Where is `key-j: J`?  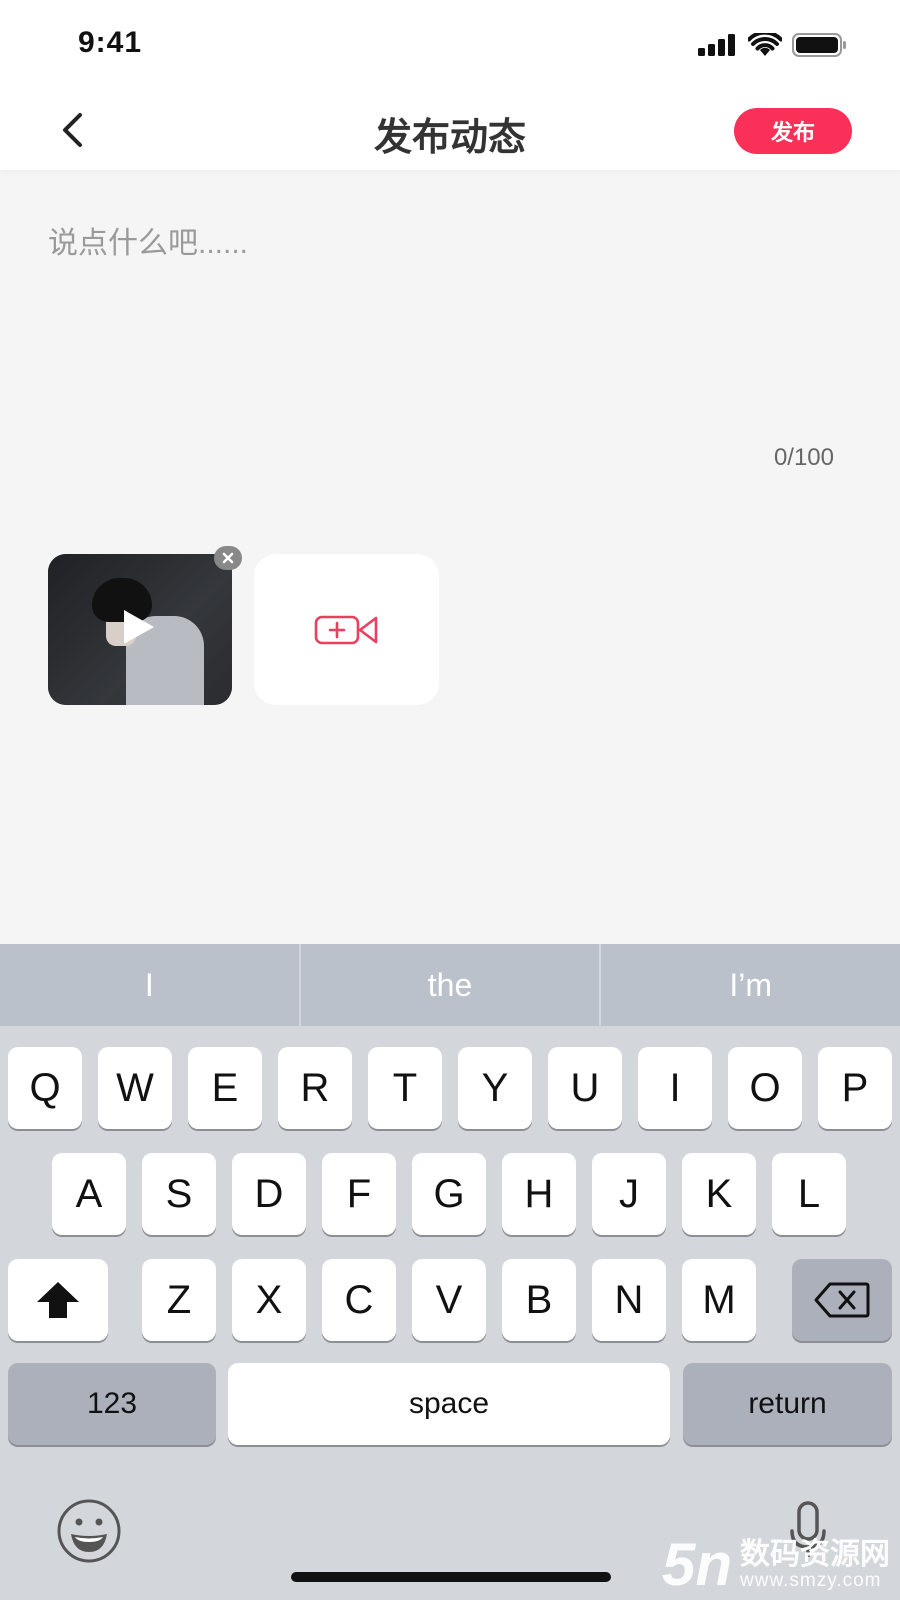 key-j: J is located at coordinates (629, 1194).